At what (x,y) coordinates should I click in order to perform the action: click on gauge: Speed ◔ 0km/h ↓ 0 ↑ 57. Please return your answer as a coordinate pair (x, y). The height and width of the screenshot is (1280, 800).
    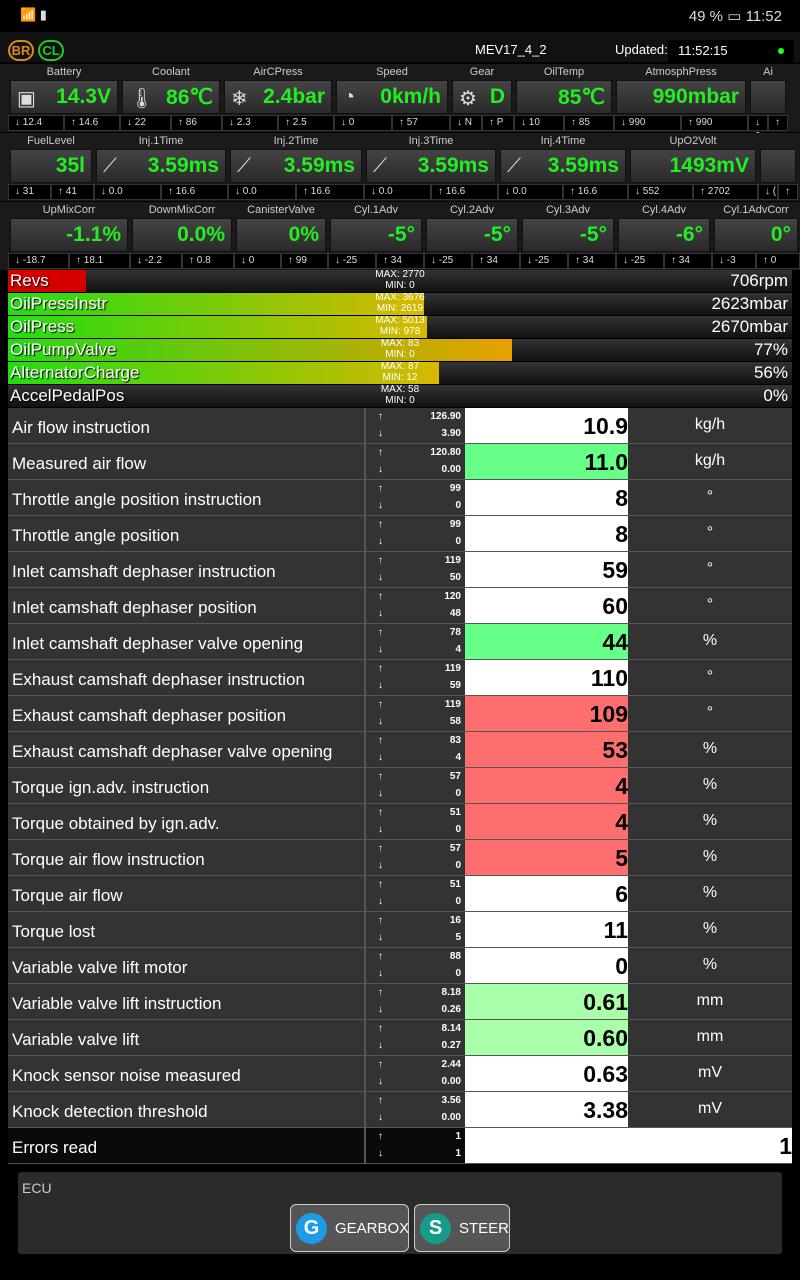
    Looking at the image, I should click on (392, 98).